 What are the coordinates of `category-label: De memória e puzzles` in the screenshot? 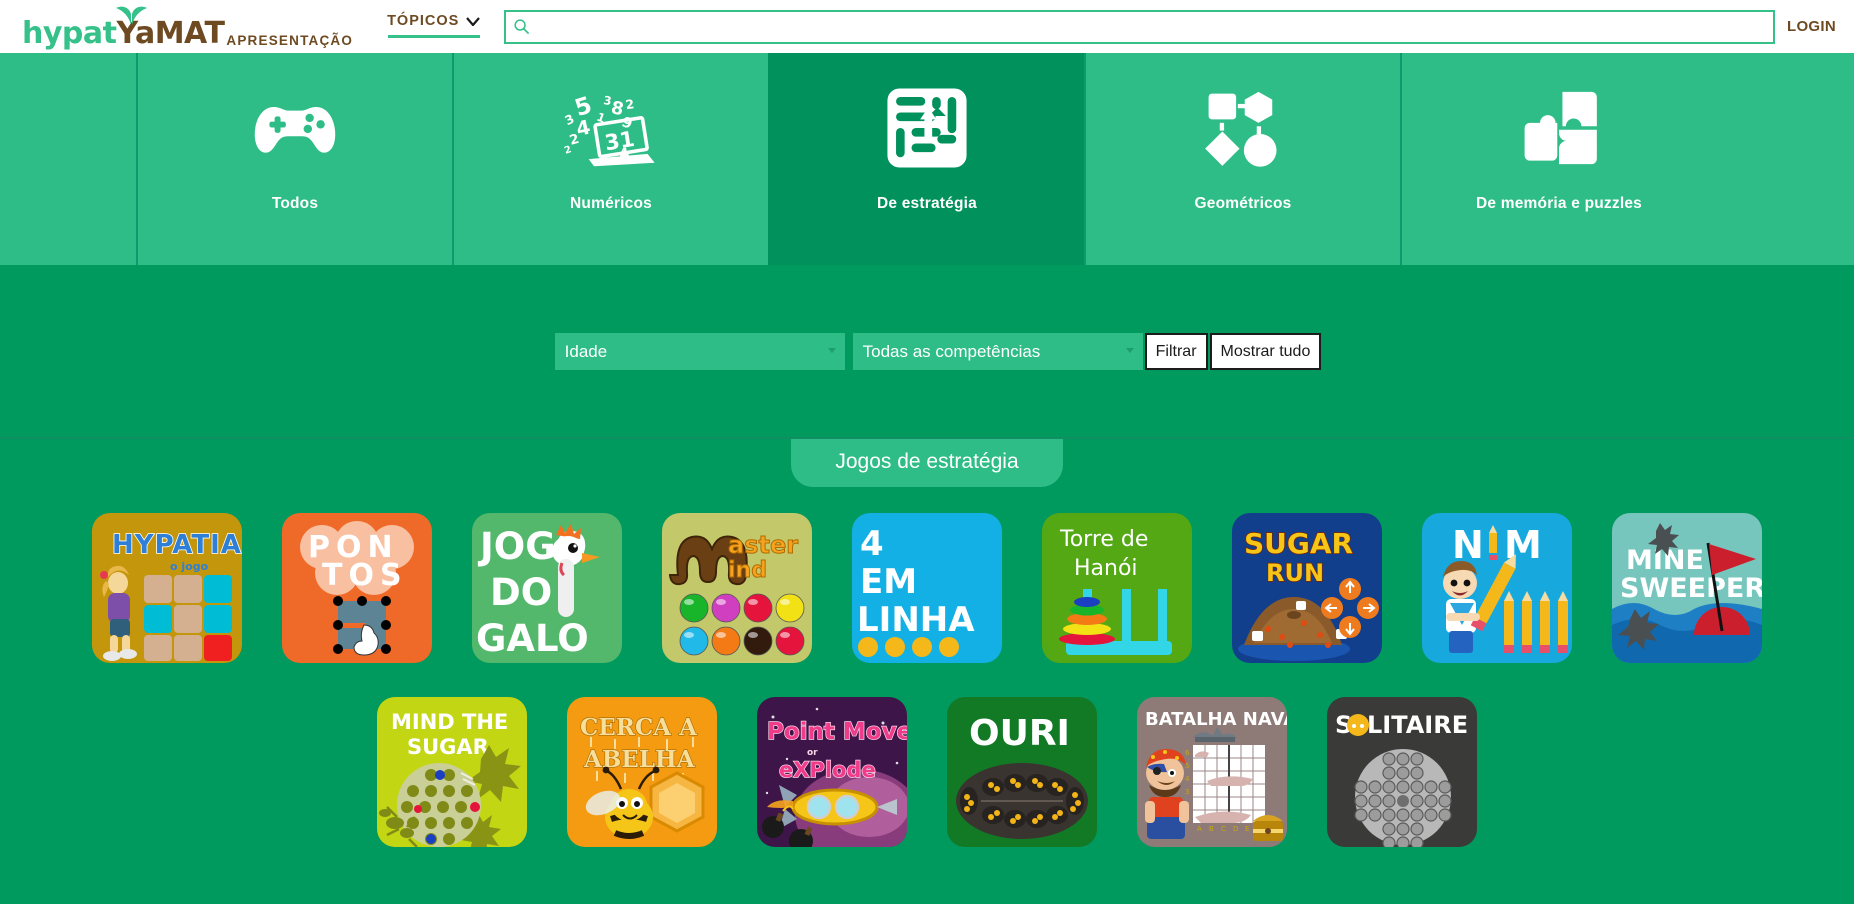 It's located at (1559, 203).